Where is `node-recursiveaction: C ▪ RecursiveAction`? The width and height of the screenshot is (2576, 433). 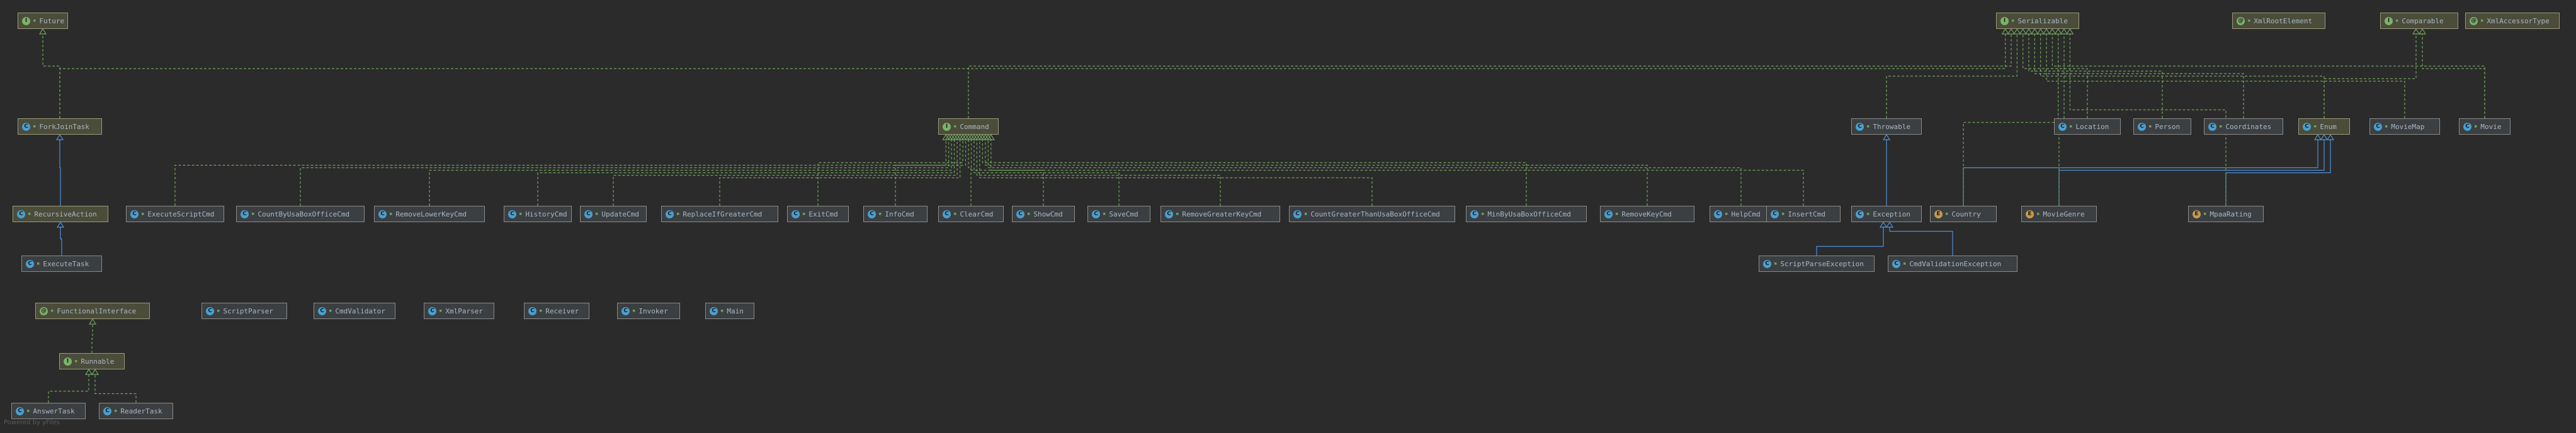
node-recursiveaction: C ▪ RecursiveAction is located at coordinates (60, 214).